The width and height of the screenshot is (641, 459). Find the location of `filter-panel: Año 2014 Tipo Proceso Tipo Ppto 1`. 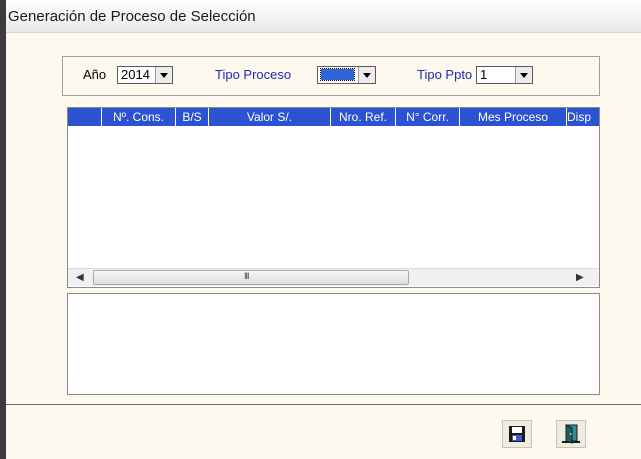

filter-panel: Año 2014 Tipo Proceso Tipo Ppto 1 is located at coordinates (331, 76).